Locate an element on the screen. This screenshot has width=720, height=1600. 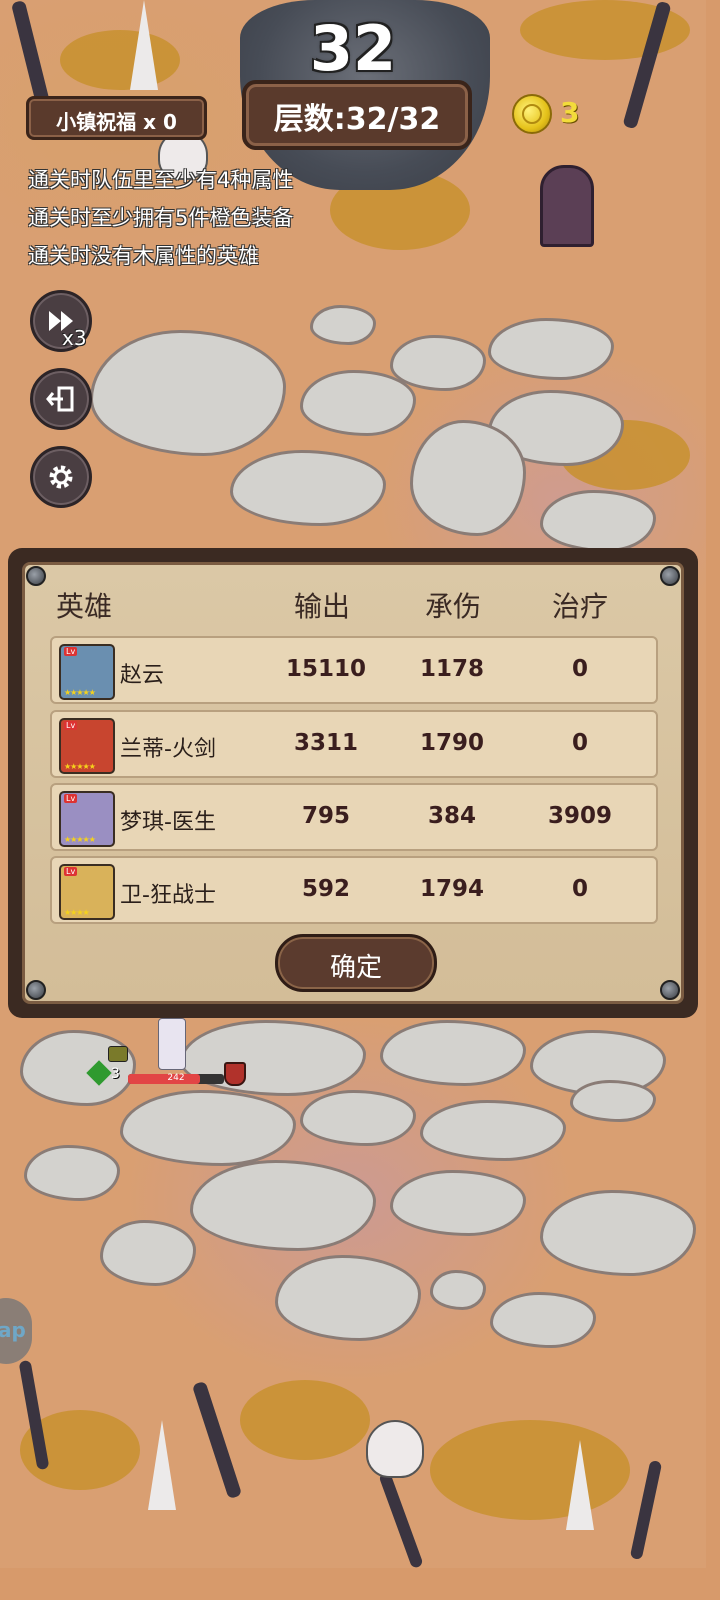
hero-row: Lv ★★★★ 卫-狂战士 592 1794 0 is located at coordinates (354, 890).